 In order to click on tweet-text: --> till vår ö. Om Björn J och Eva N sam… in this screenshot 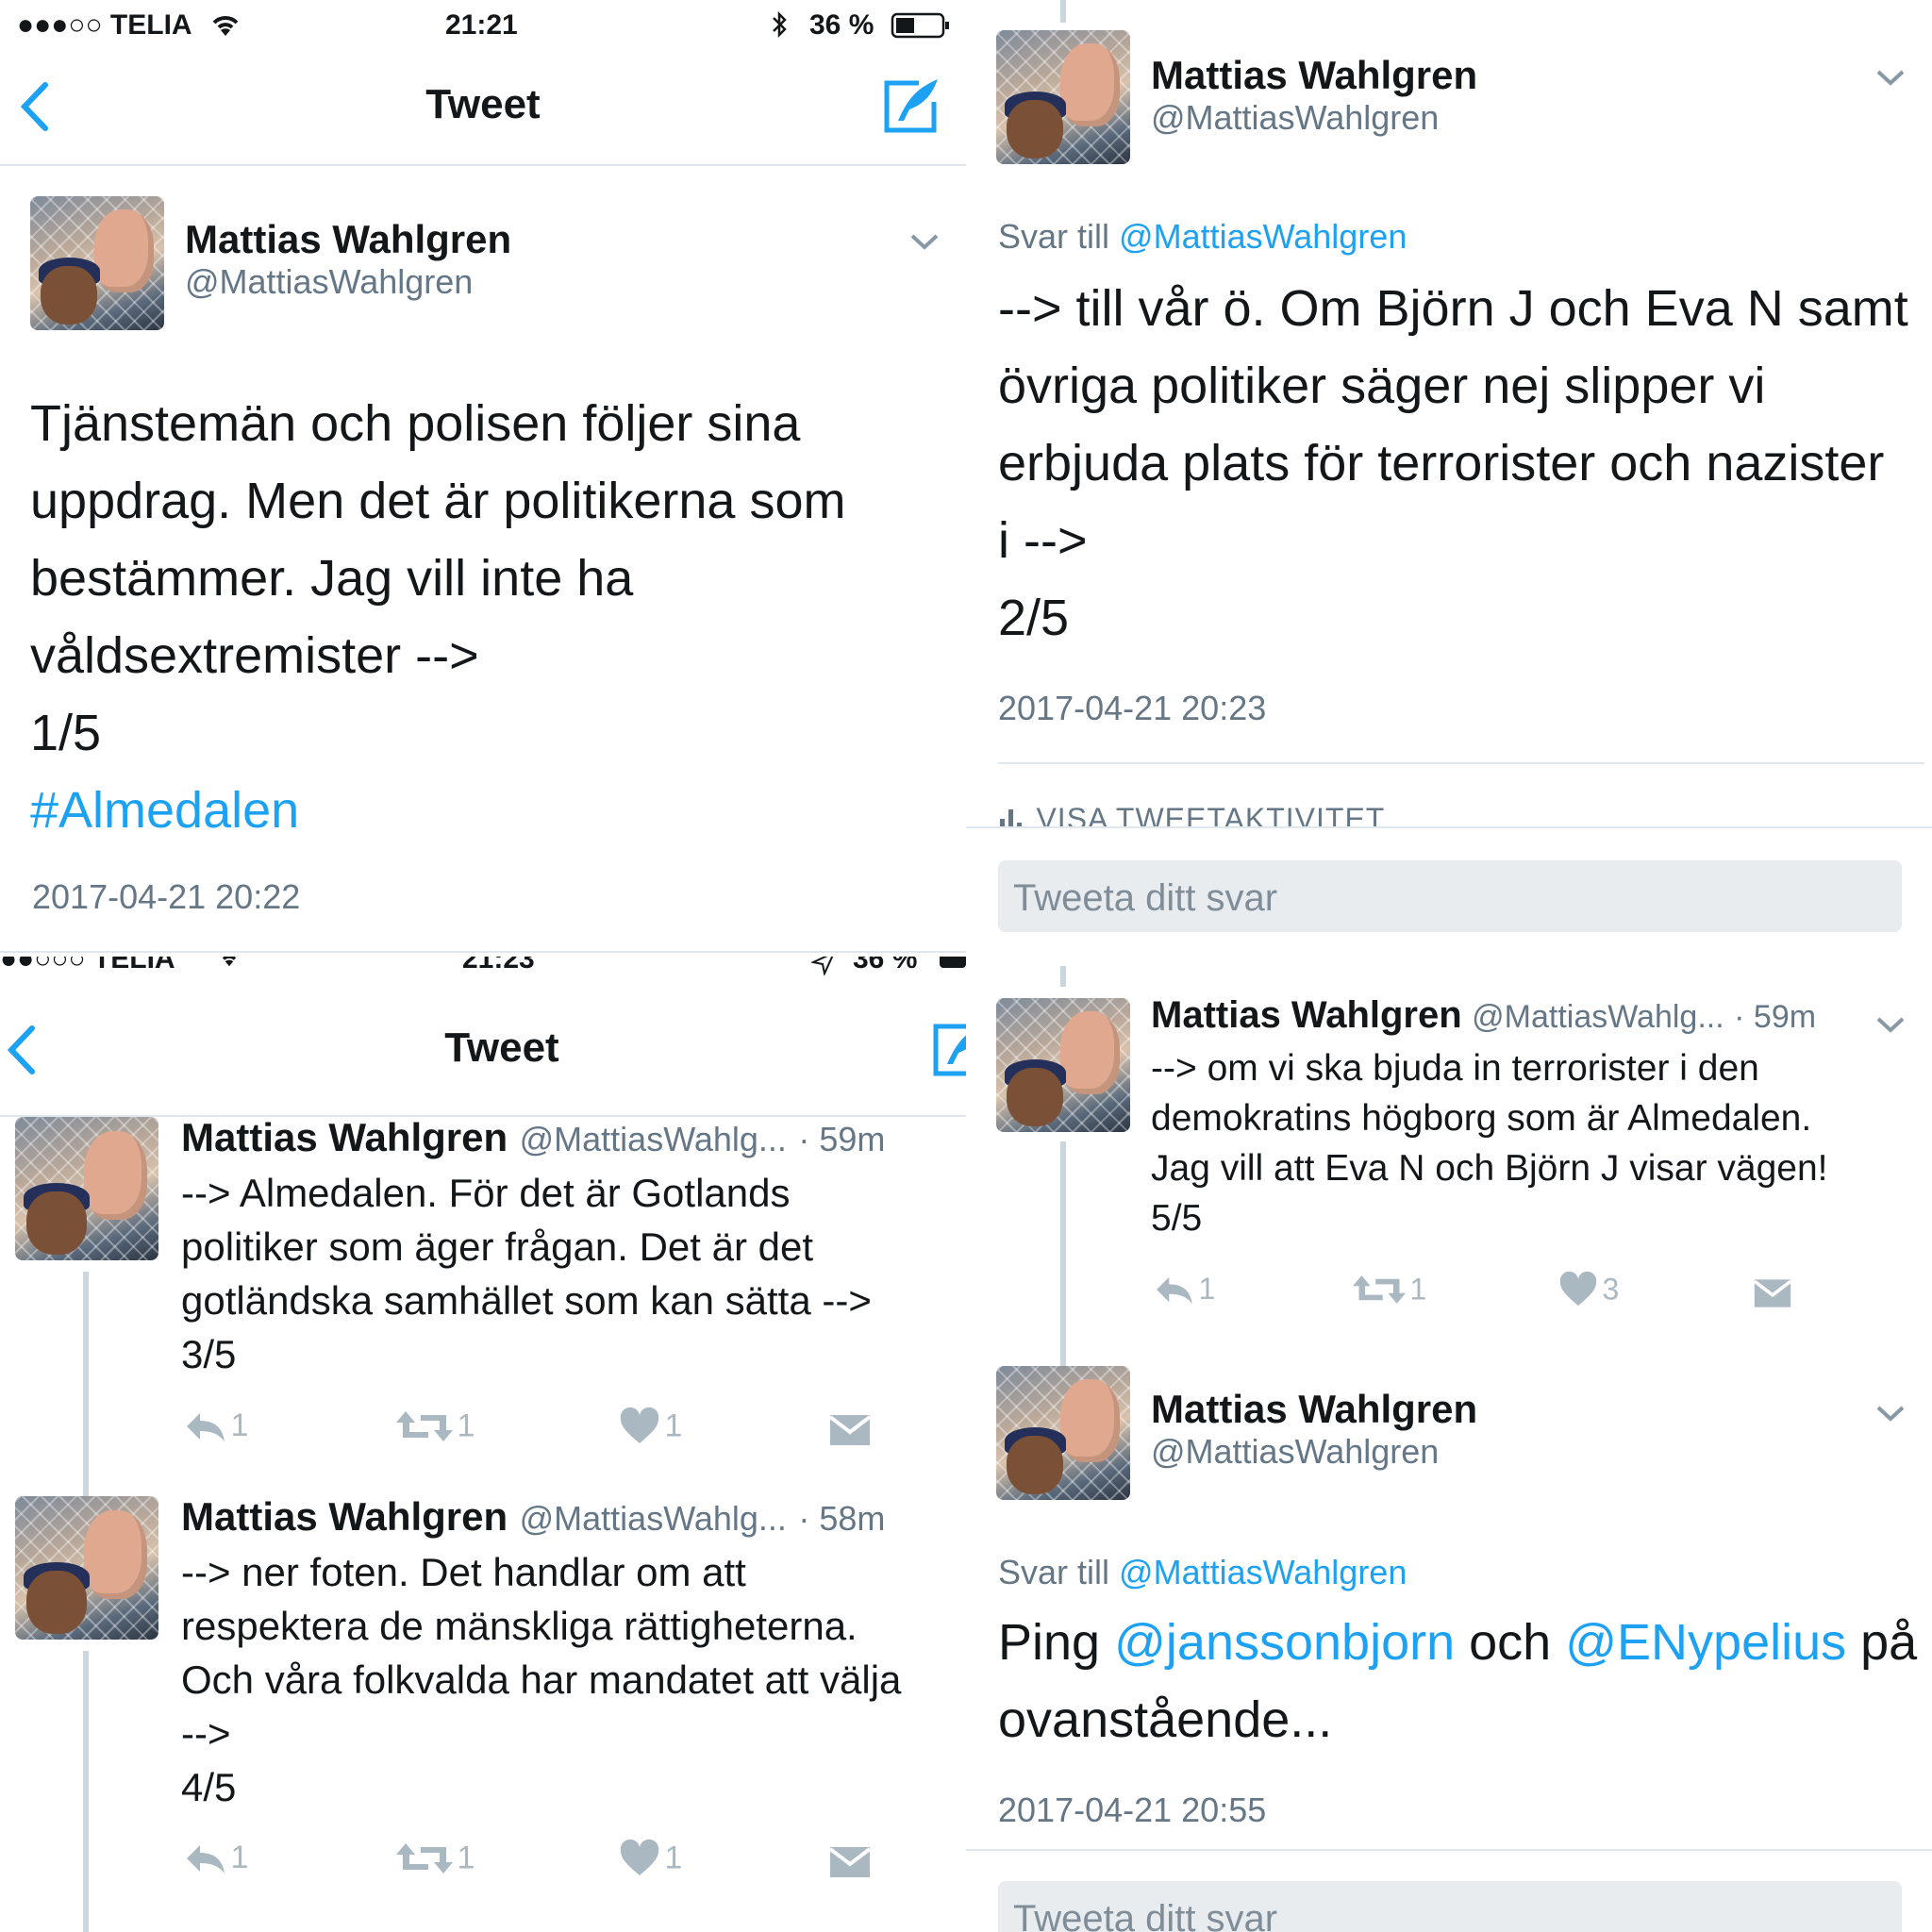, I will do `click(1461, 464)`.